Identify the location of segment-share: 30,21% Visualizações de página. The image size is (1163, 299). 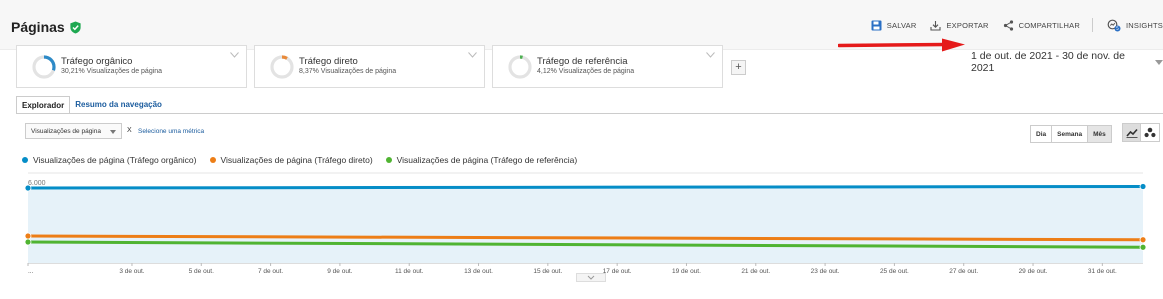
(112, 71).